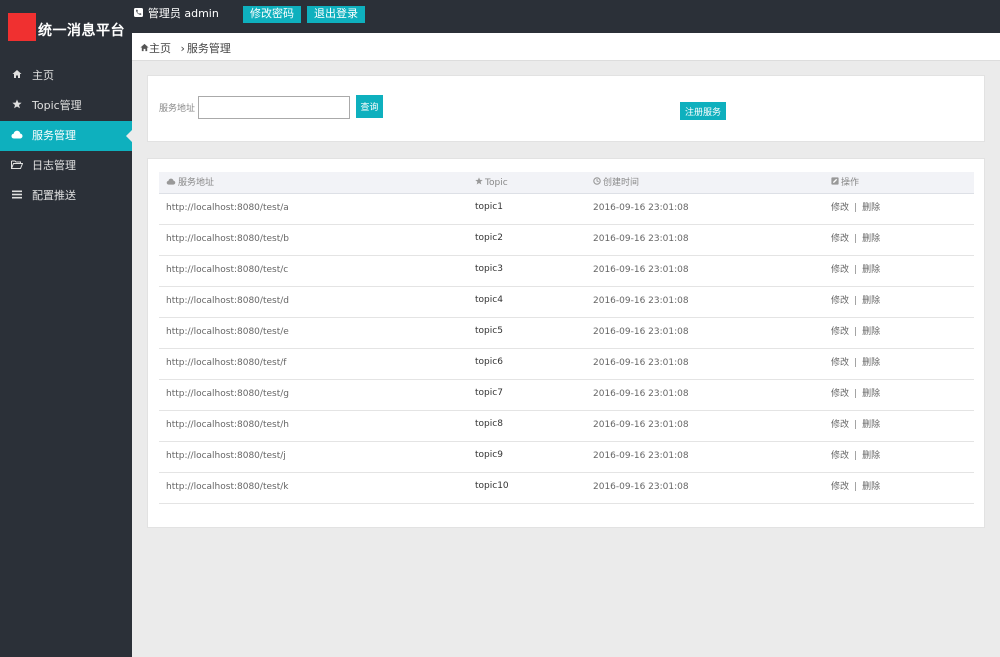 This screenshot has width=1000, height=657. I want to click on topic-name: topic4, so click(489, 300).